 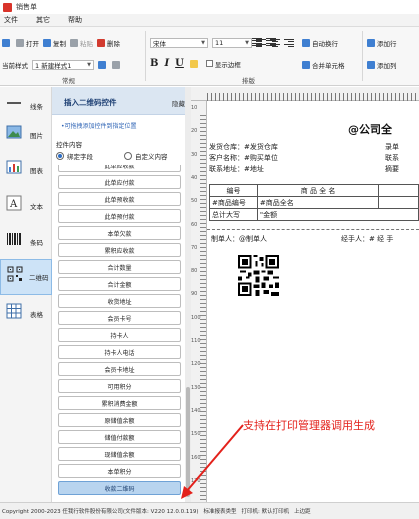 I want to click on open-button: 打开, so click(x=27, y=43).